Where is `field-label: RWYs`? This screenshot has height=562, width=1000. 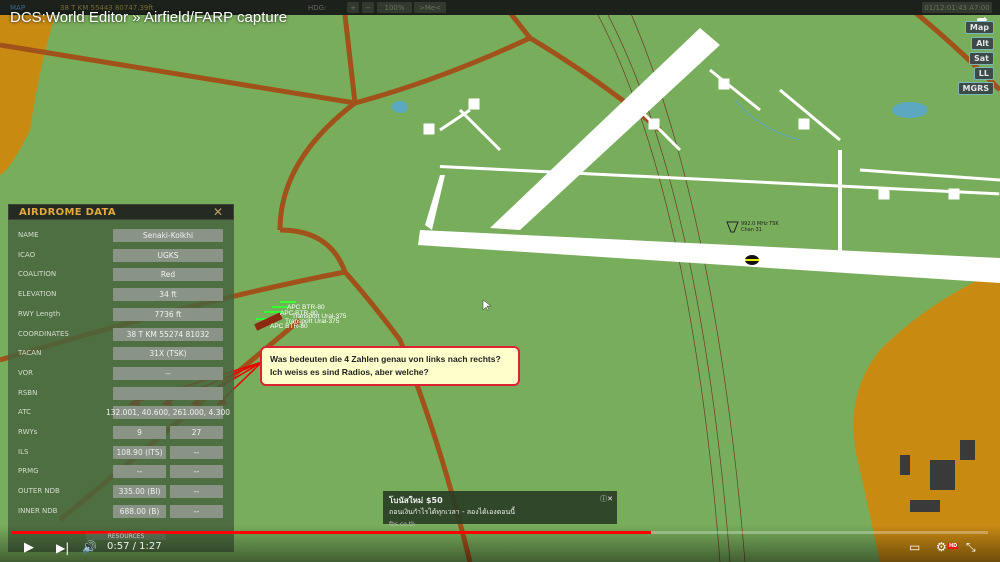 field-label: RWYs is located at coordinates (28, 432).